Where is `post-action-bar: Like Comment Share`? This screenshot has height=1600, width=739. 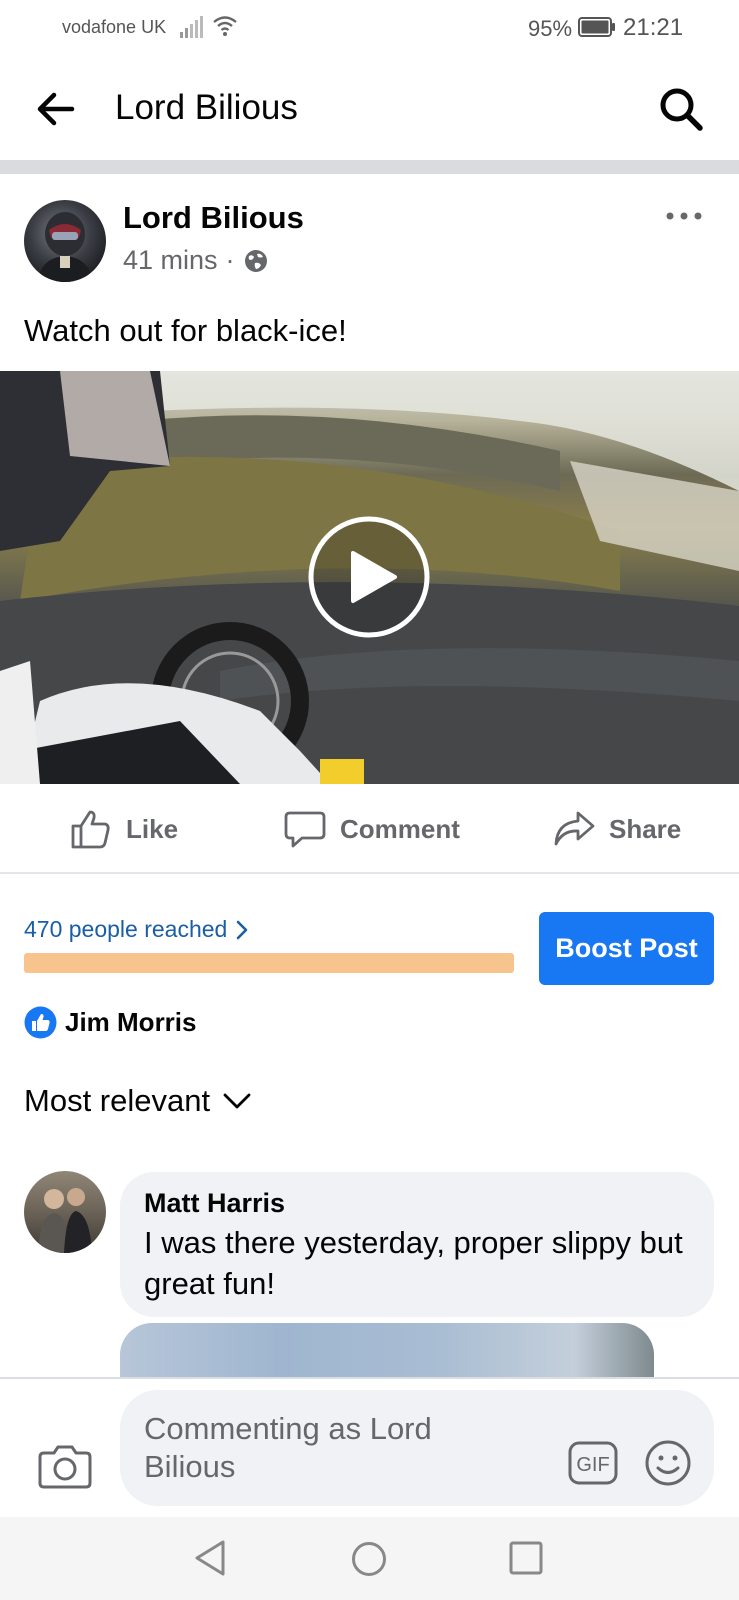 post-action-bar: Like Comment Share is located at coordinates (369, 829).